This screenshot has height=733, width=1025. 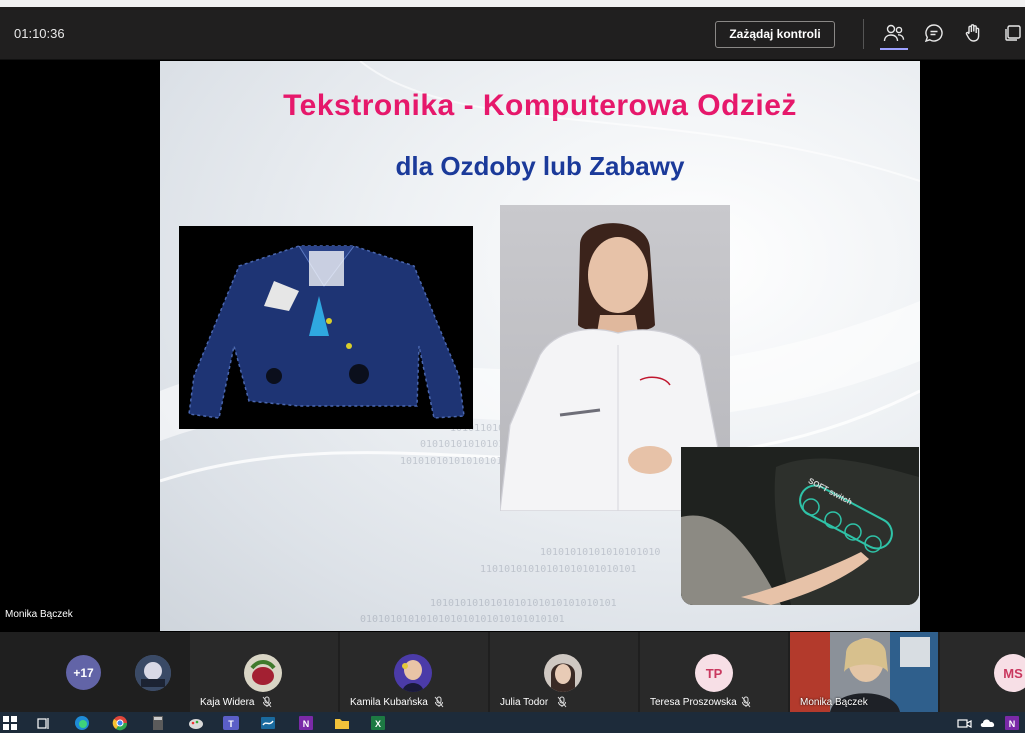 What do you see at coordinates (693, 702) in the screenshot?
I see `participant-name: Teresa Proszowska` at bounding box center [693, 702].